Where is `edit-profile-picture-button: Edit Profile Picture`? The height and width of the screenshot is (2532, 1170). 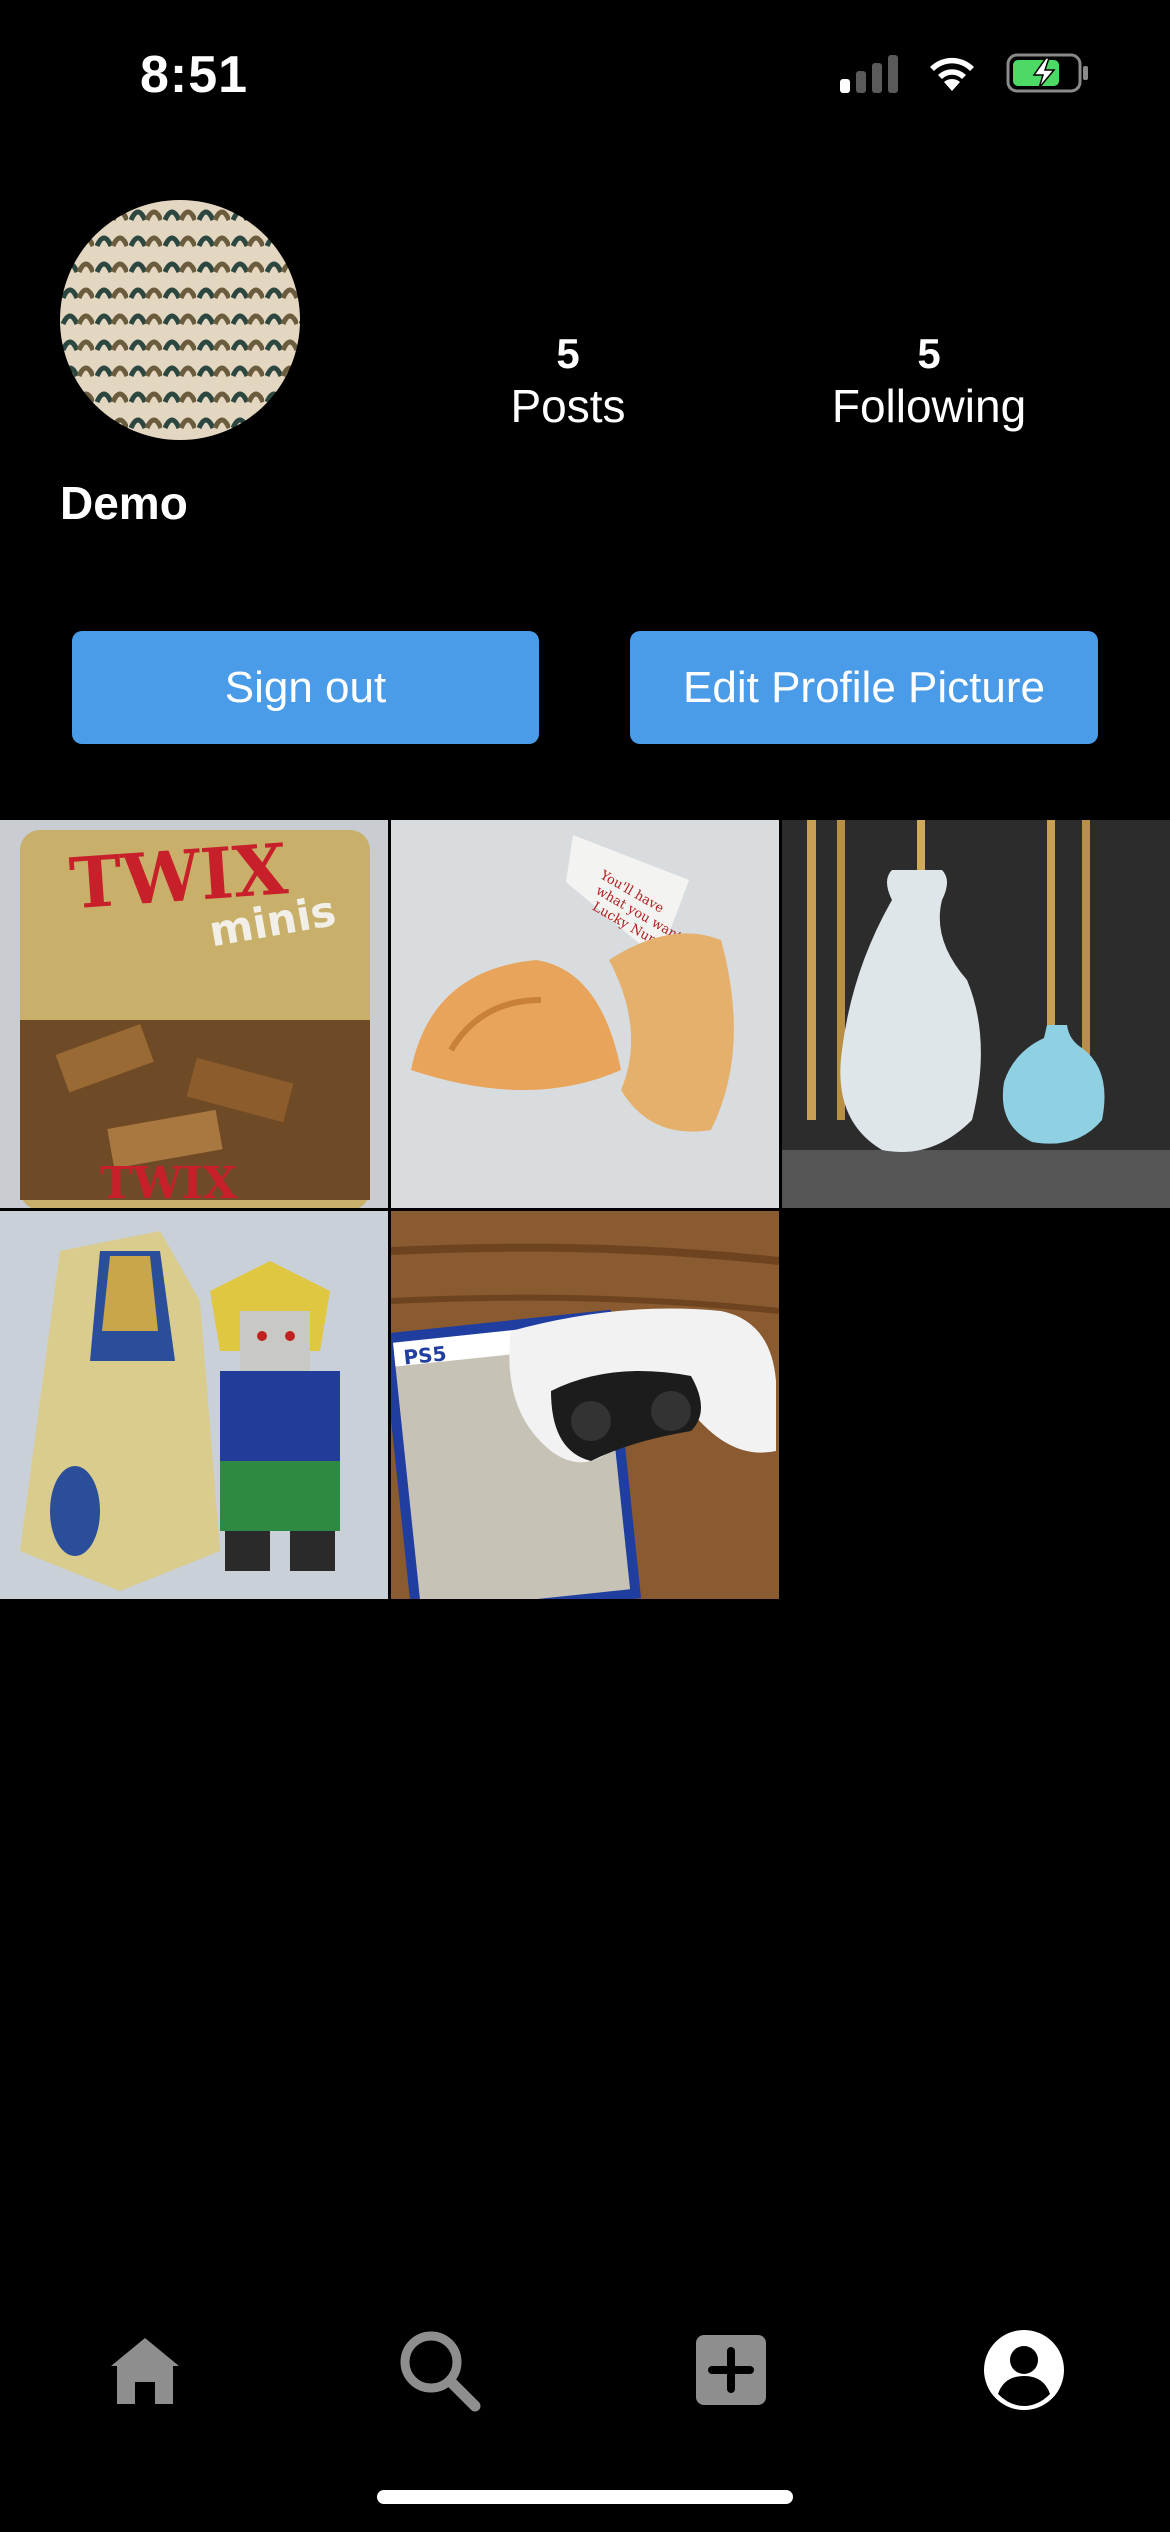
edit-profile-picture-button: Edit Profile Picture is located at coordinates (864, 687).